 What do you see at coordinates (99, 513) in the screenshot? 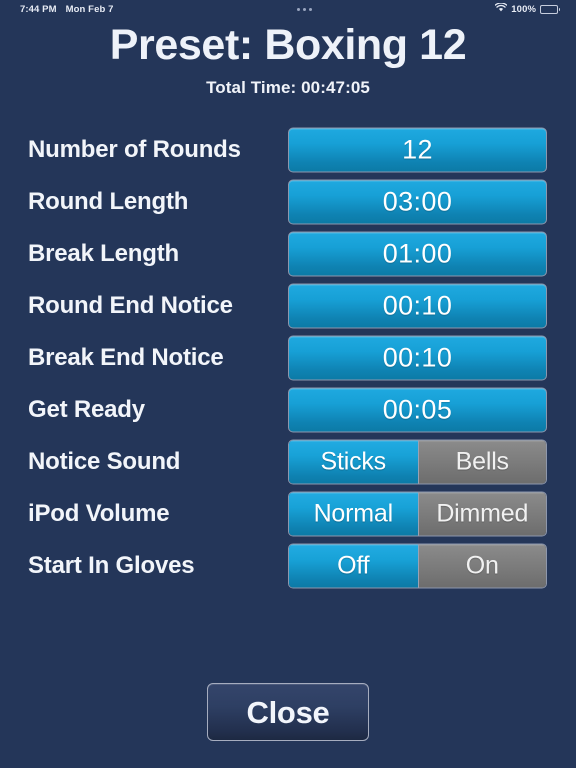
I see `setting-label: iPod Volume` at bounding box center [99, 513].